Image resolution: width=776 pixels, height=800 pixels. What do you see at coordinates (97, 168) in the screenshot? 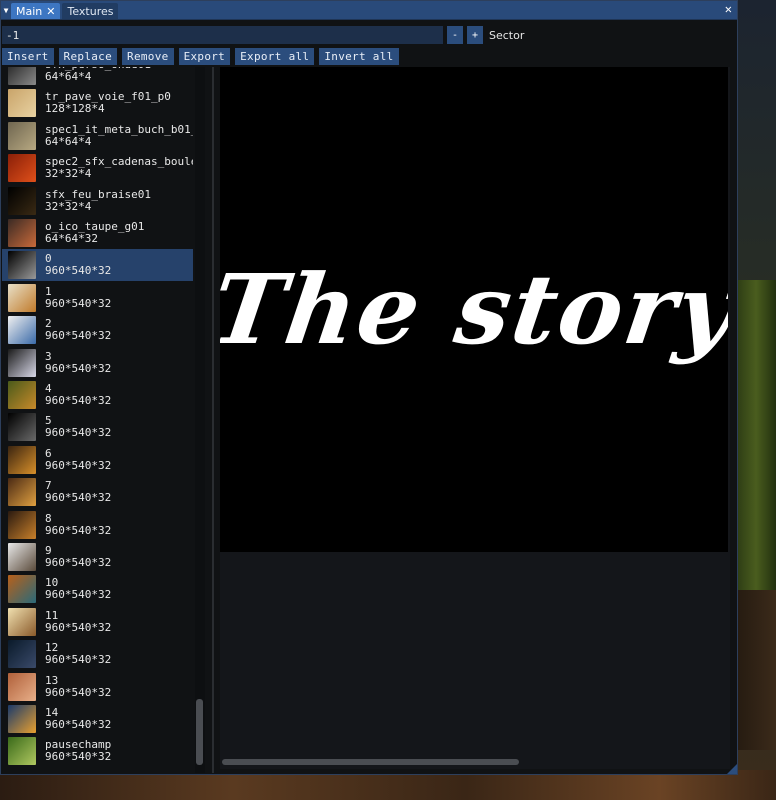
I see `texture-list-item: spec2_sfx_cadenas_boule 32*32*4` at bounding box center [97, 168].